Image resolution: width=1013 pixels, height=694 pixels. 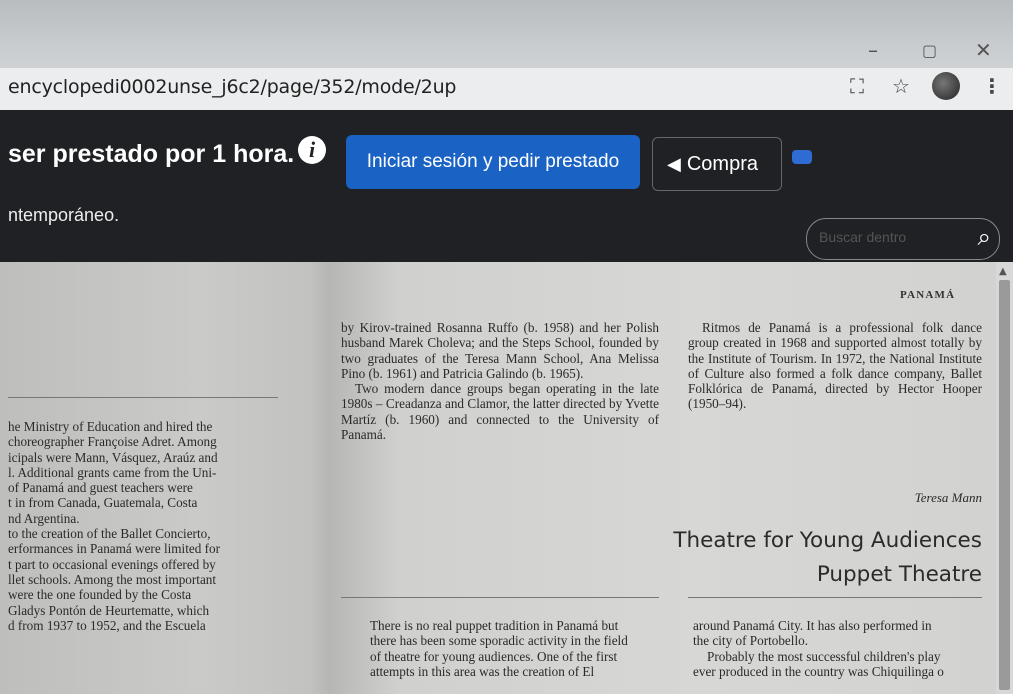 I want to click on archive-logo-icon, so click(x=802, y=157).